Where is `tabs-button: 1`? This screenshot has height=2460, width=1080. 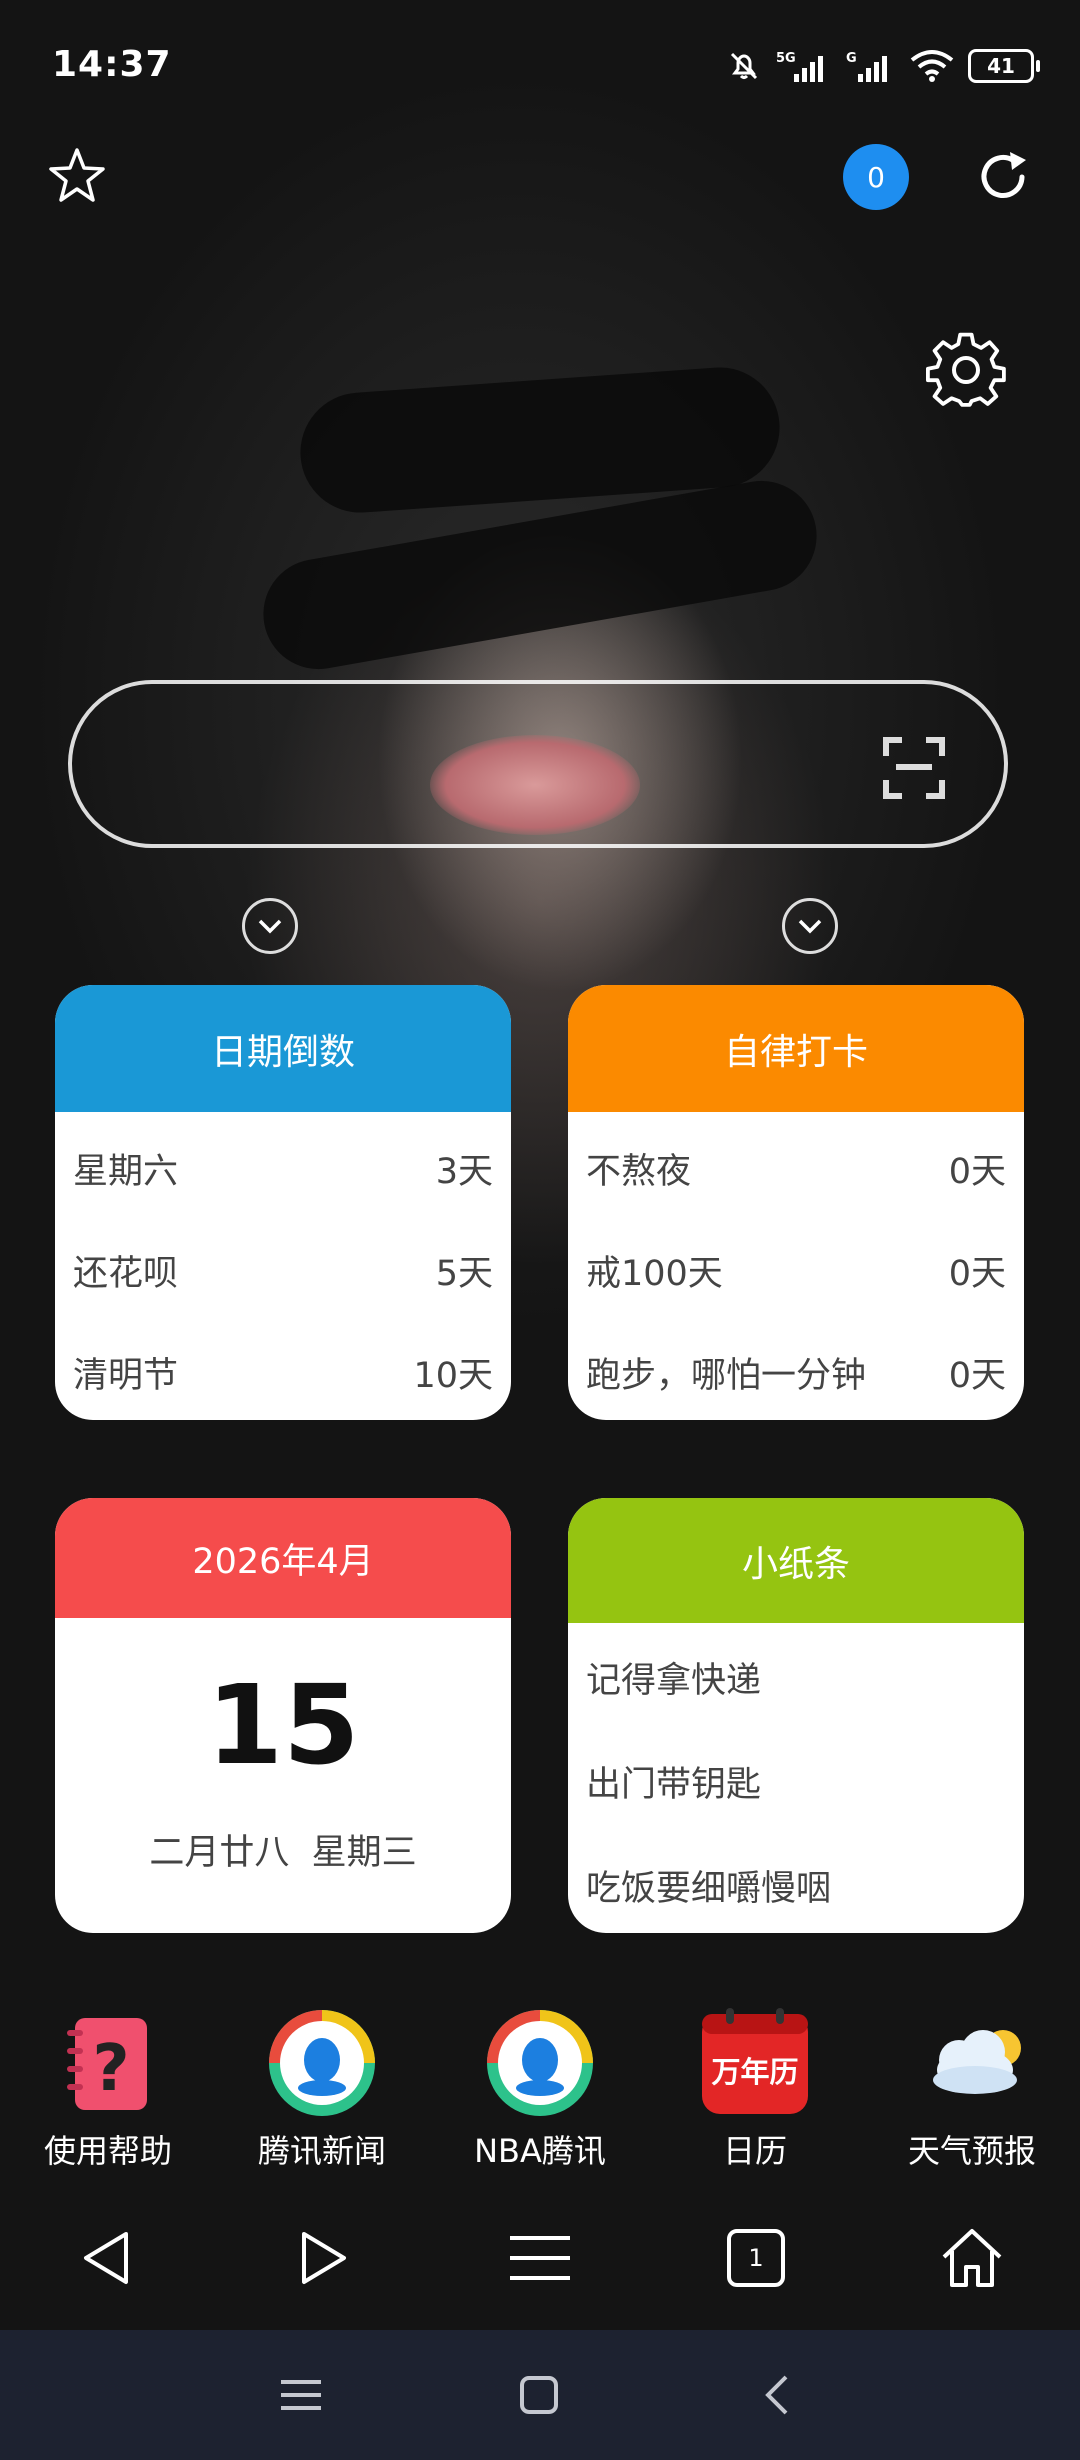 tabs-button: 1 is located at coordinates (756, 2258).